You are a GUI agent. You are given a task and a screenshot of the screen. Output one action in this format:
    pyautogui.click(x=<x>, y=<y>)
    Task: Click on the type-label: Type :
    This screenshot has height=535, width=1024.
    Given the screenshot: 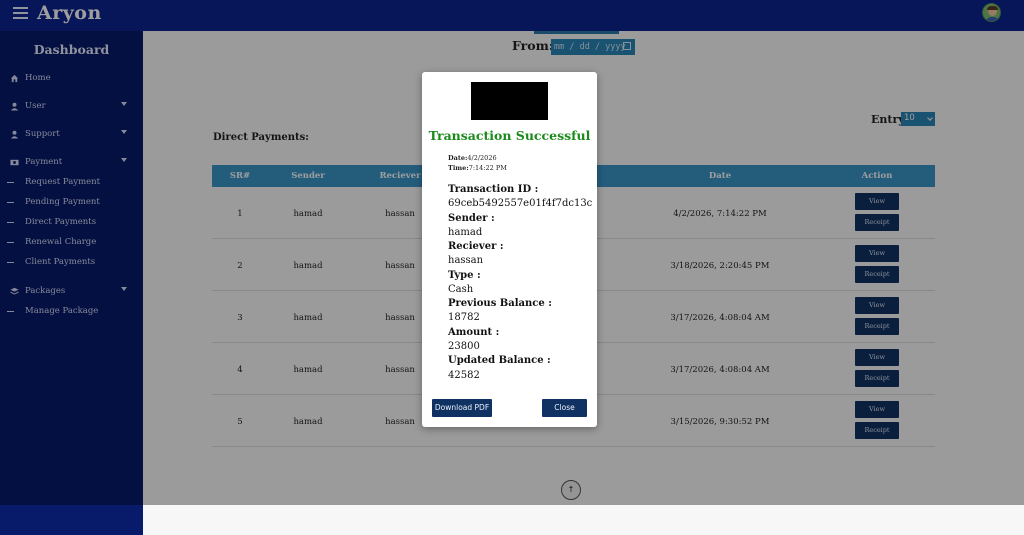 What is the action you would take?
    pyautogui.click(x=464, y=275)
    